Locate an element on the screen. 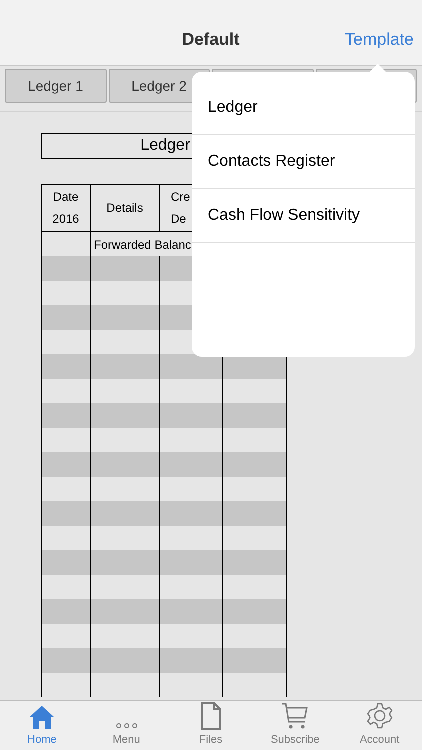 The height and width of the screenshot is (750, 422). tab-bar-item: Subscribe is located at coordinates (295, 725).